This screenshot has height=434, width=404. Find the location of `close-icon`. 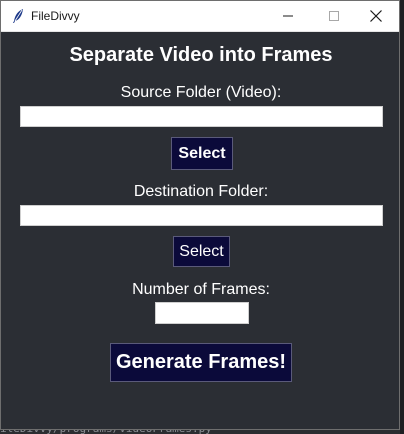

close-icon is located at coordinates (376, 16).